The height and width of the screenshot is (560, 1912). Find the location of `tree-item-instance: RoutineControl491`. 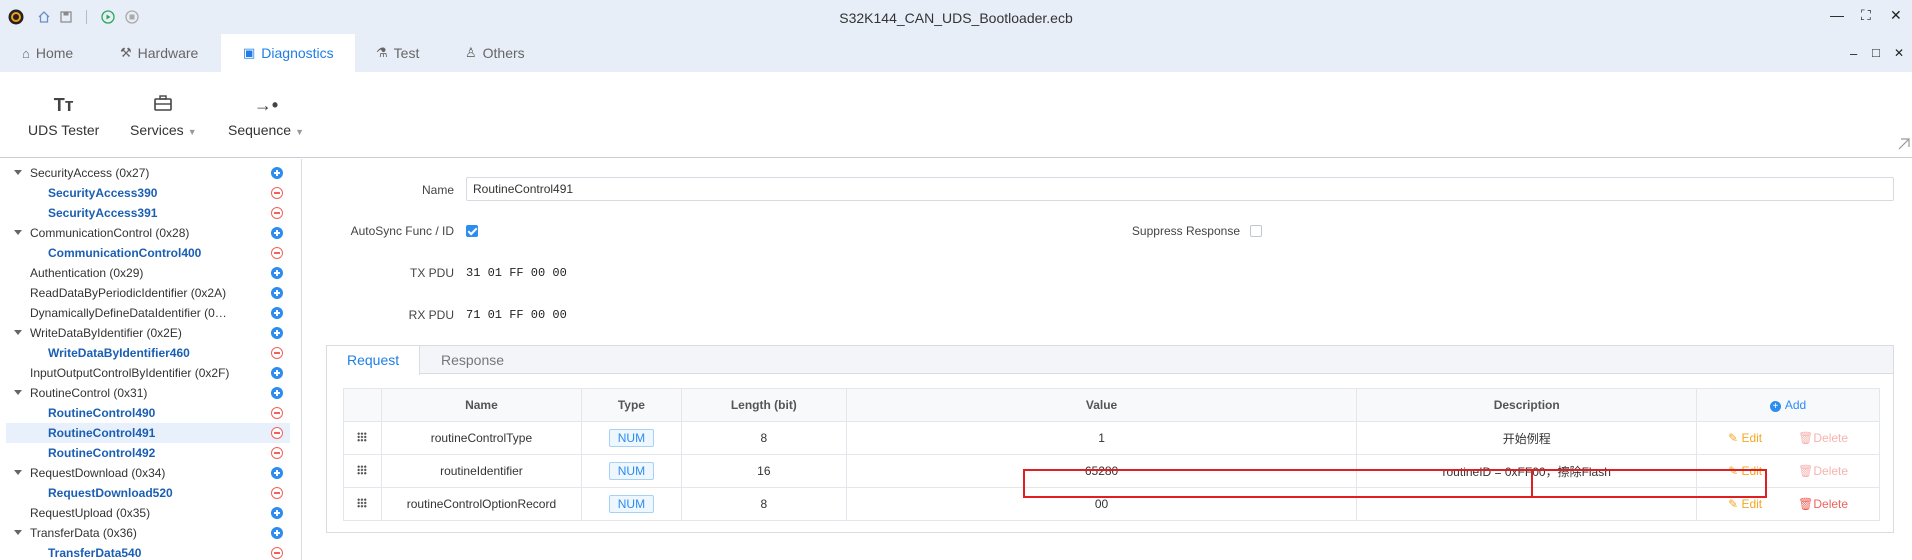

tree-item-instance: RoutineControl491 is located at coordinates (148, 433).